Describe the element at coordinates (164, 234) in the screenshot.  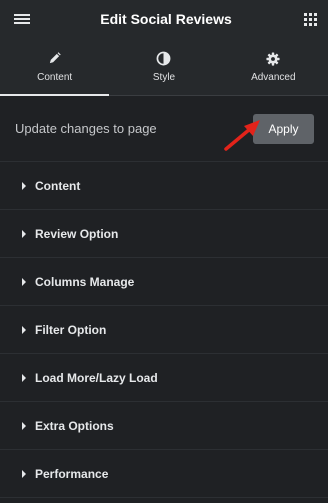
I see `section-review-option: Review Option` at that location.